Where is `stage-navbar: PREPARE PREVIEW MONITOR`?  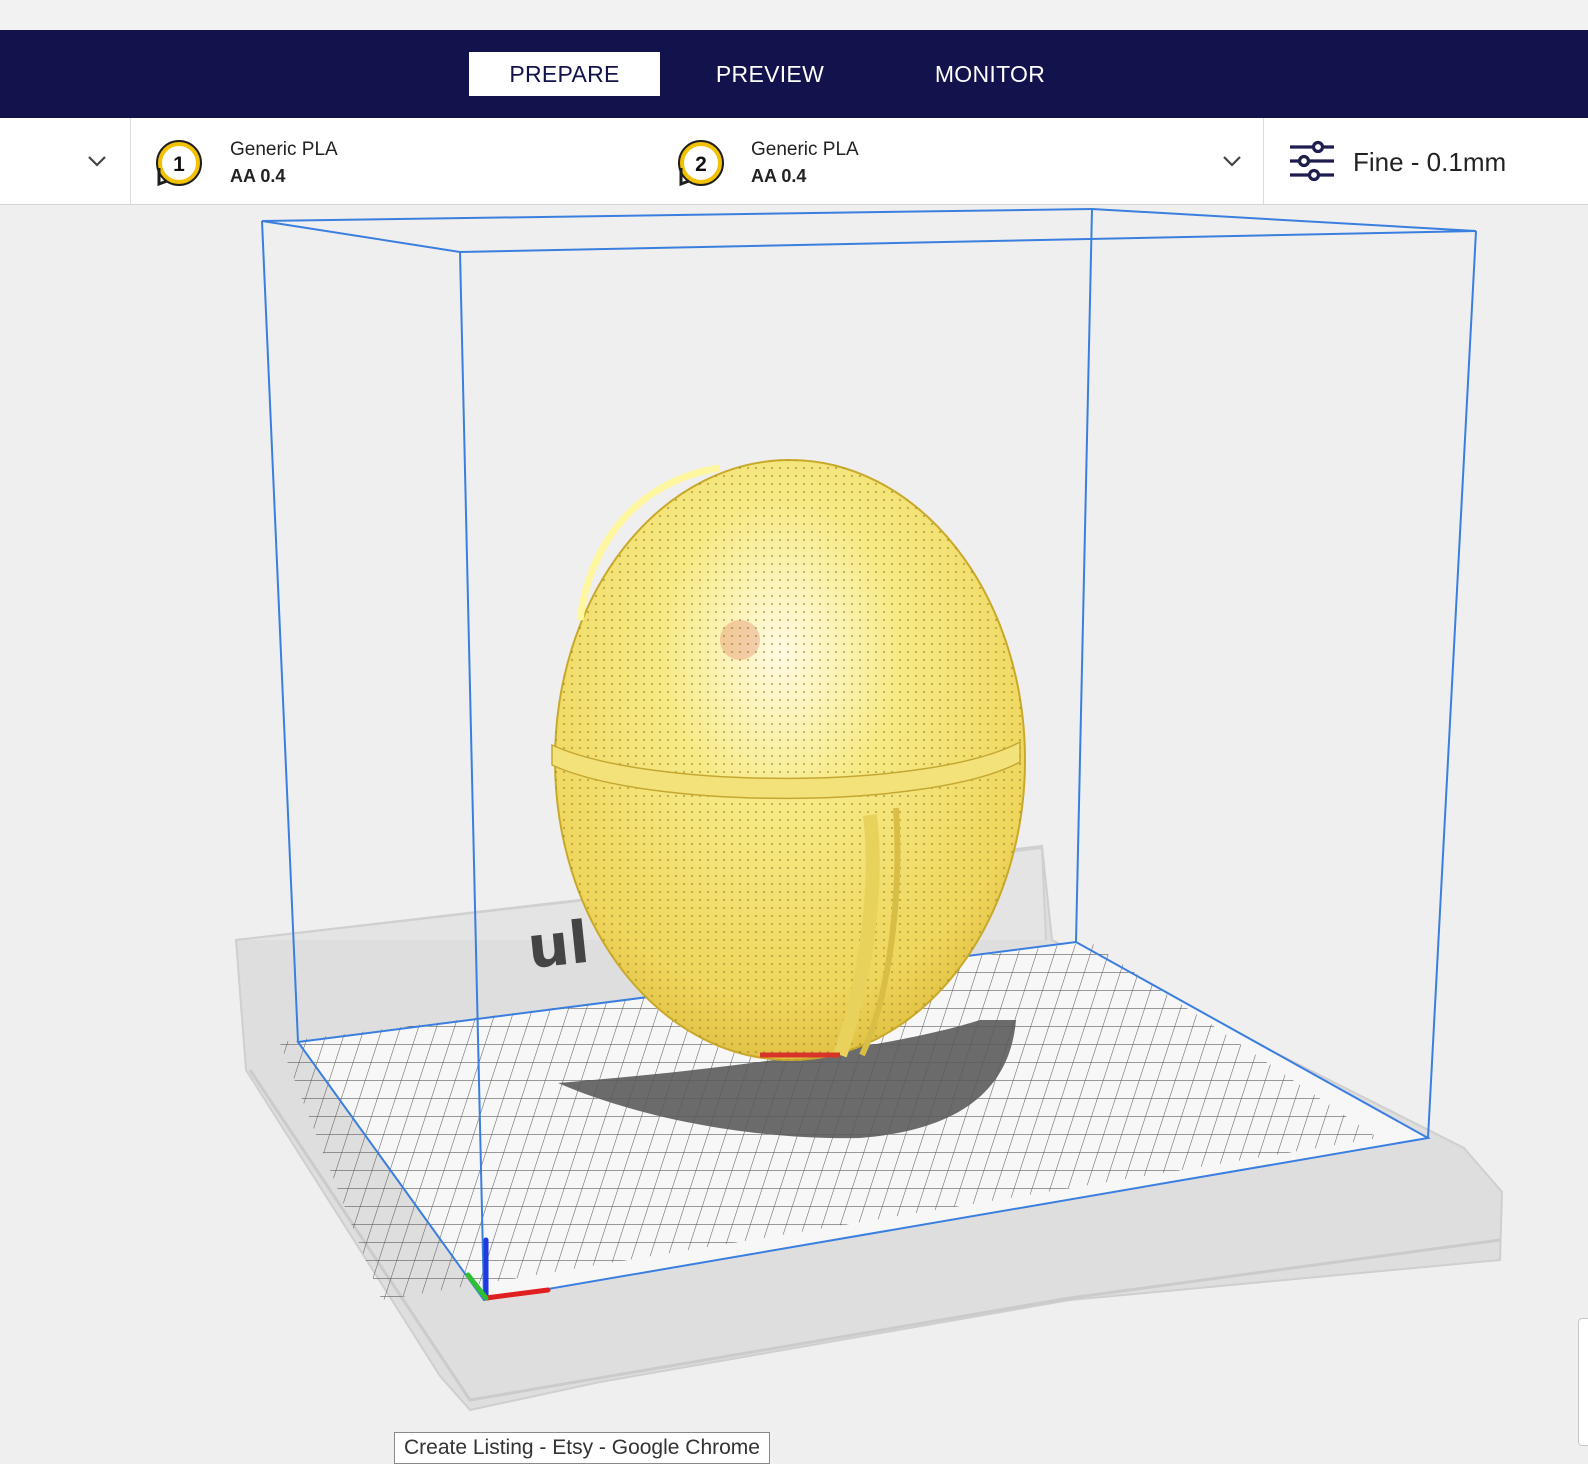
stage-navbar: PREPARE PREVIEW MONITOR is located at coordinates (794, 74).